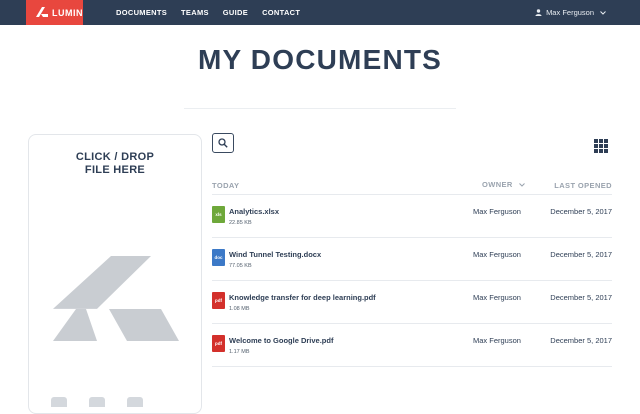  Describe the element at coordinates (320, 59) in the screenshot. I see `page-title: MY DOCUMENTS` at that location.